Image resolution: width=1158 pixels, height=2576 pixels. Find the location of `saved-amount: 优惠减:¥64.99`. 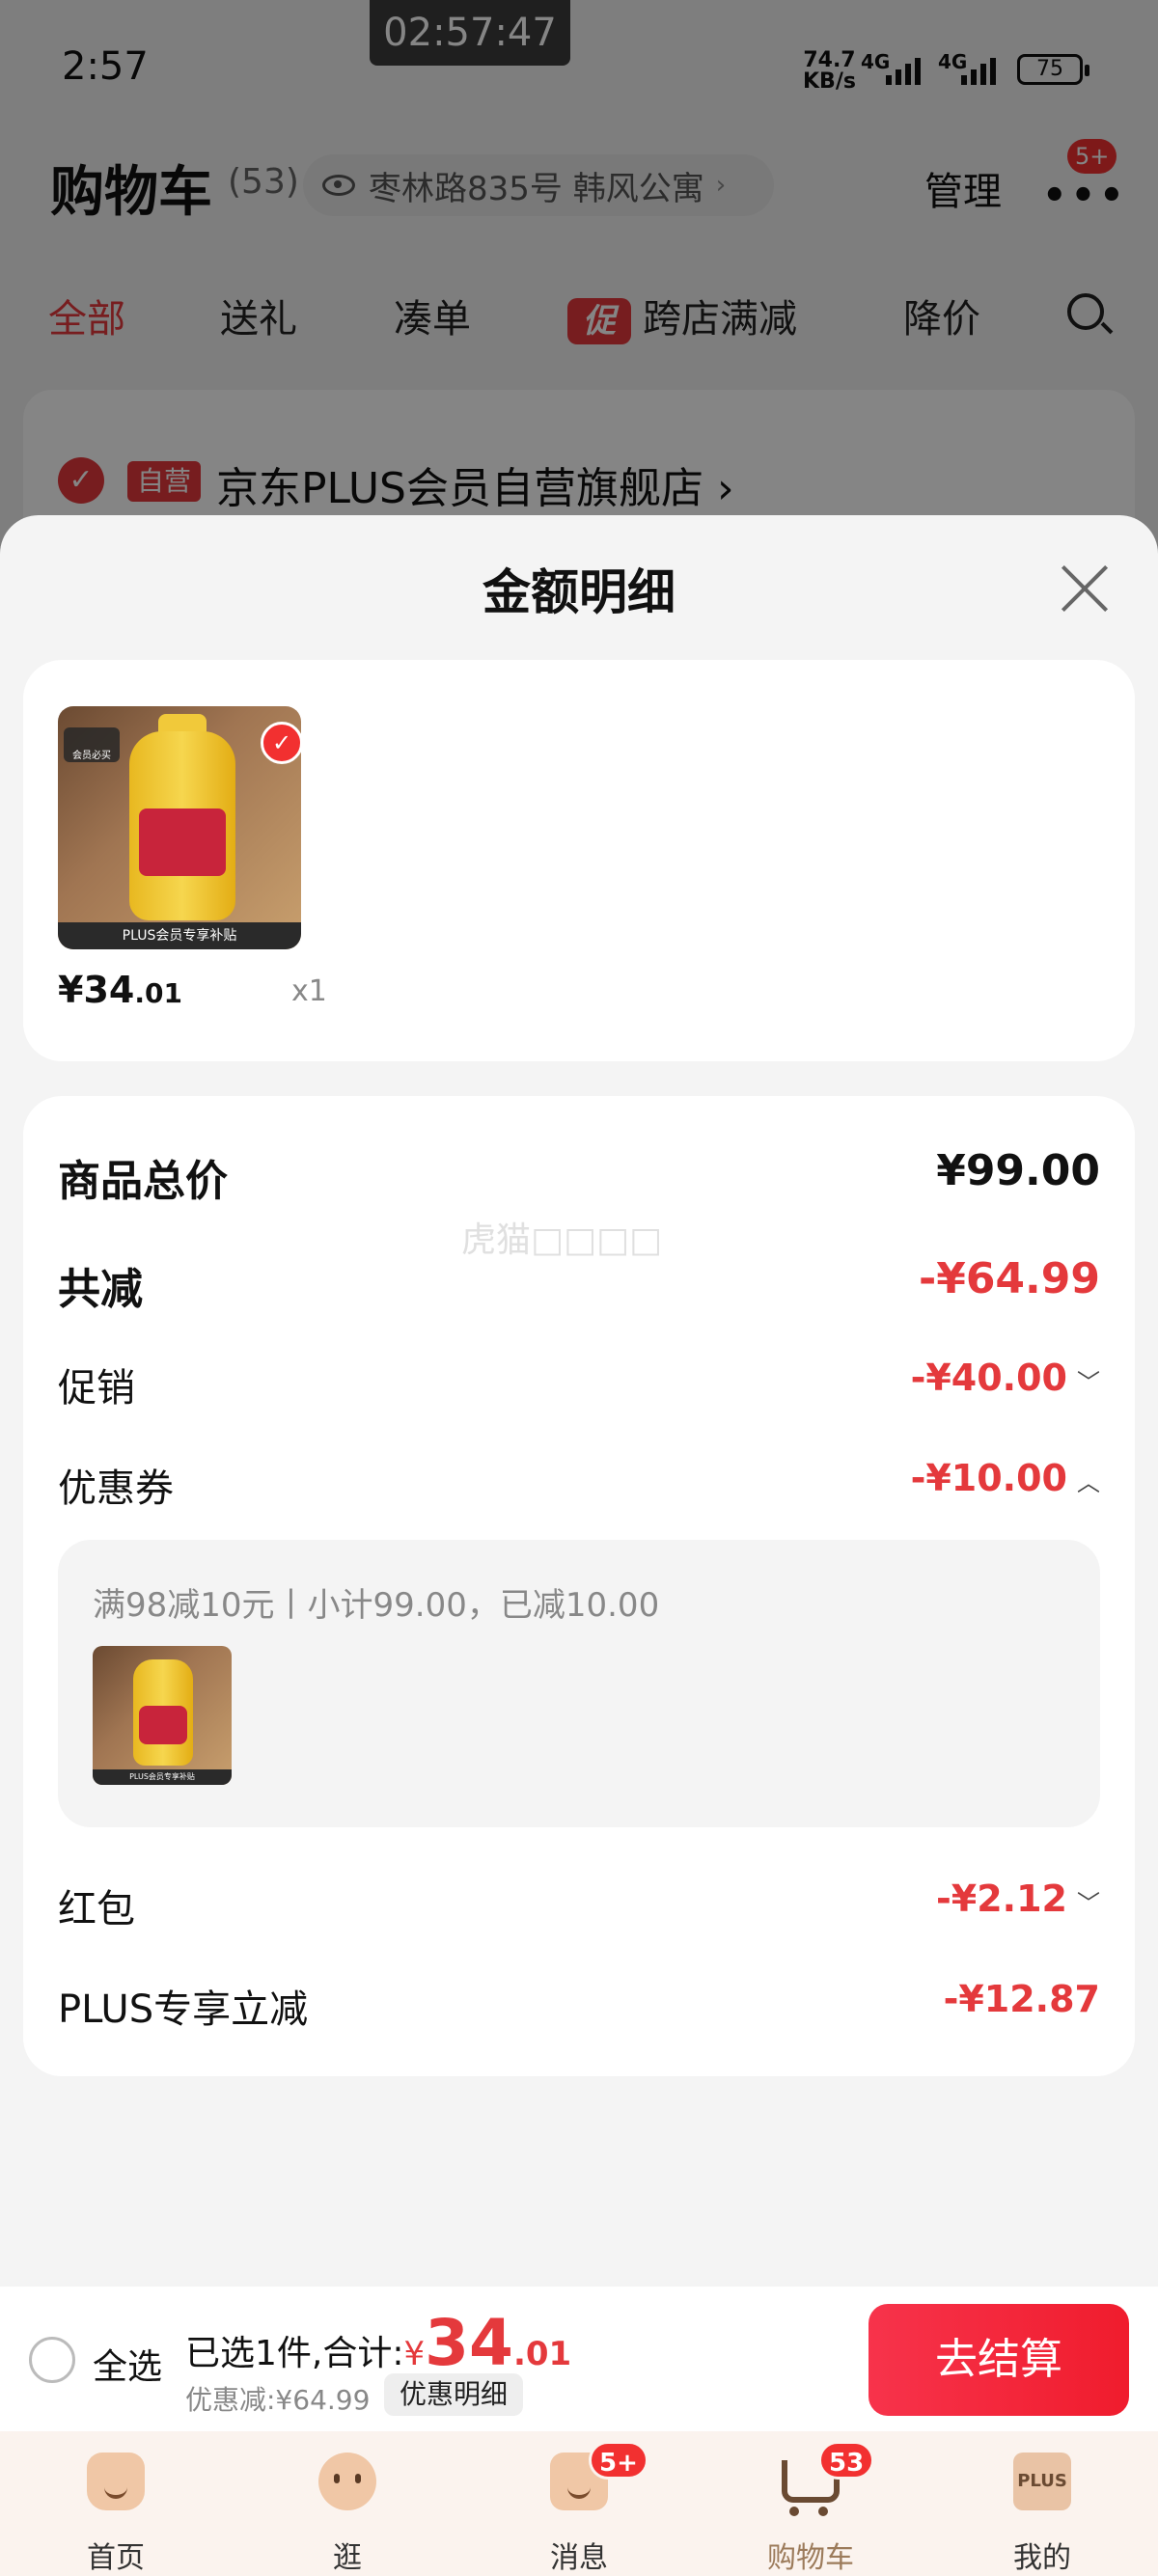

saved-amount: 优惠减:¥64.99 is located at coordinates (278, 2400).